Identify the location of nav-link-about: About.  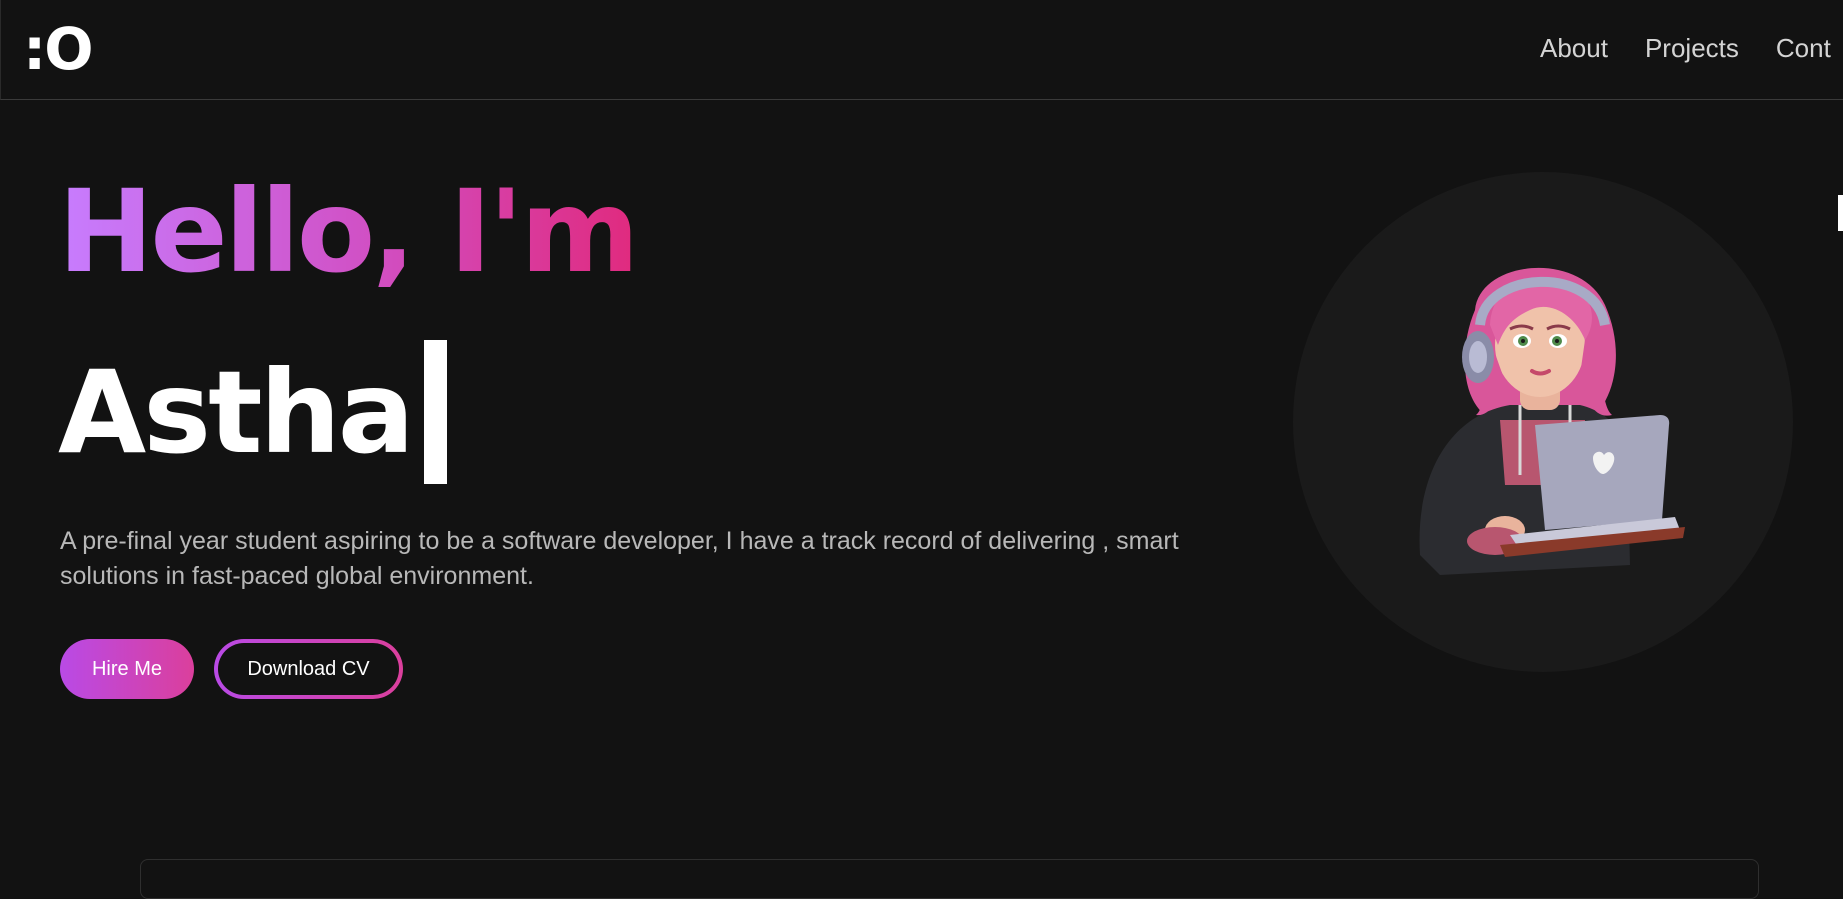
(1574, 48).